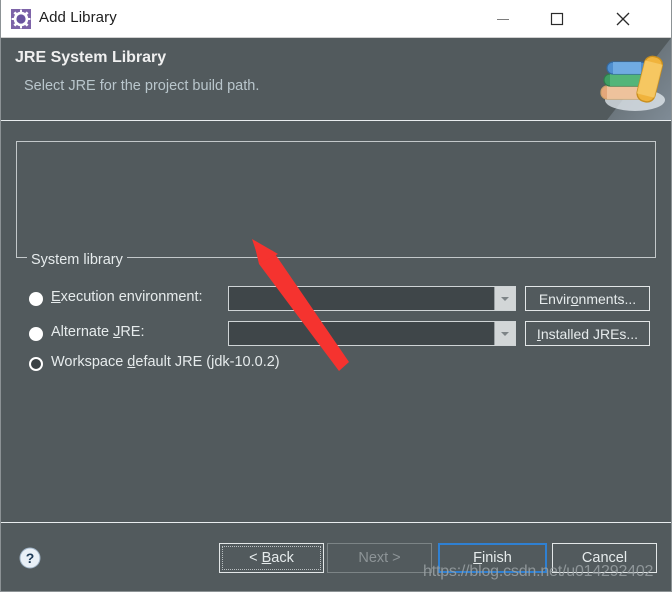  I want to click on system-library-legend: System library, so click(77, 260).